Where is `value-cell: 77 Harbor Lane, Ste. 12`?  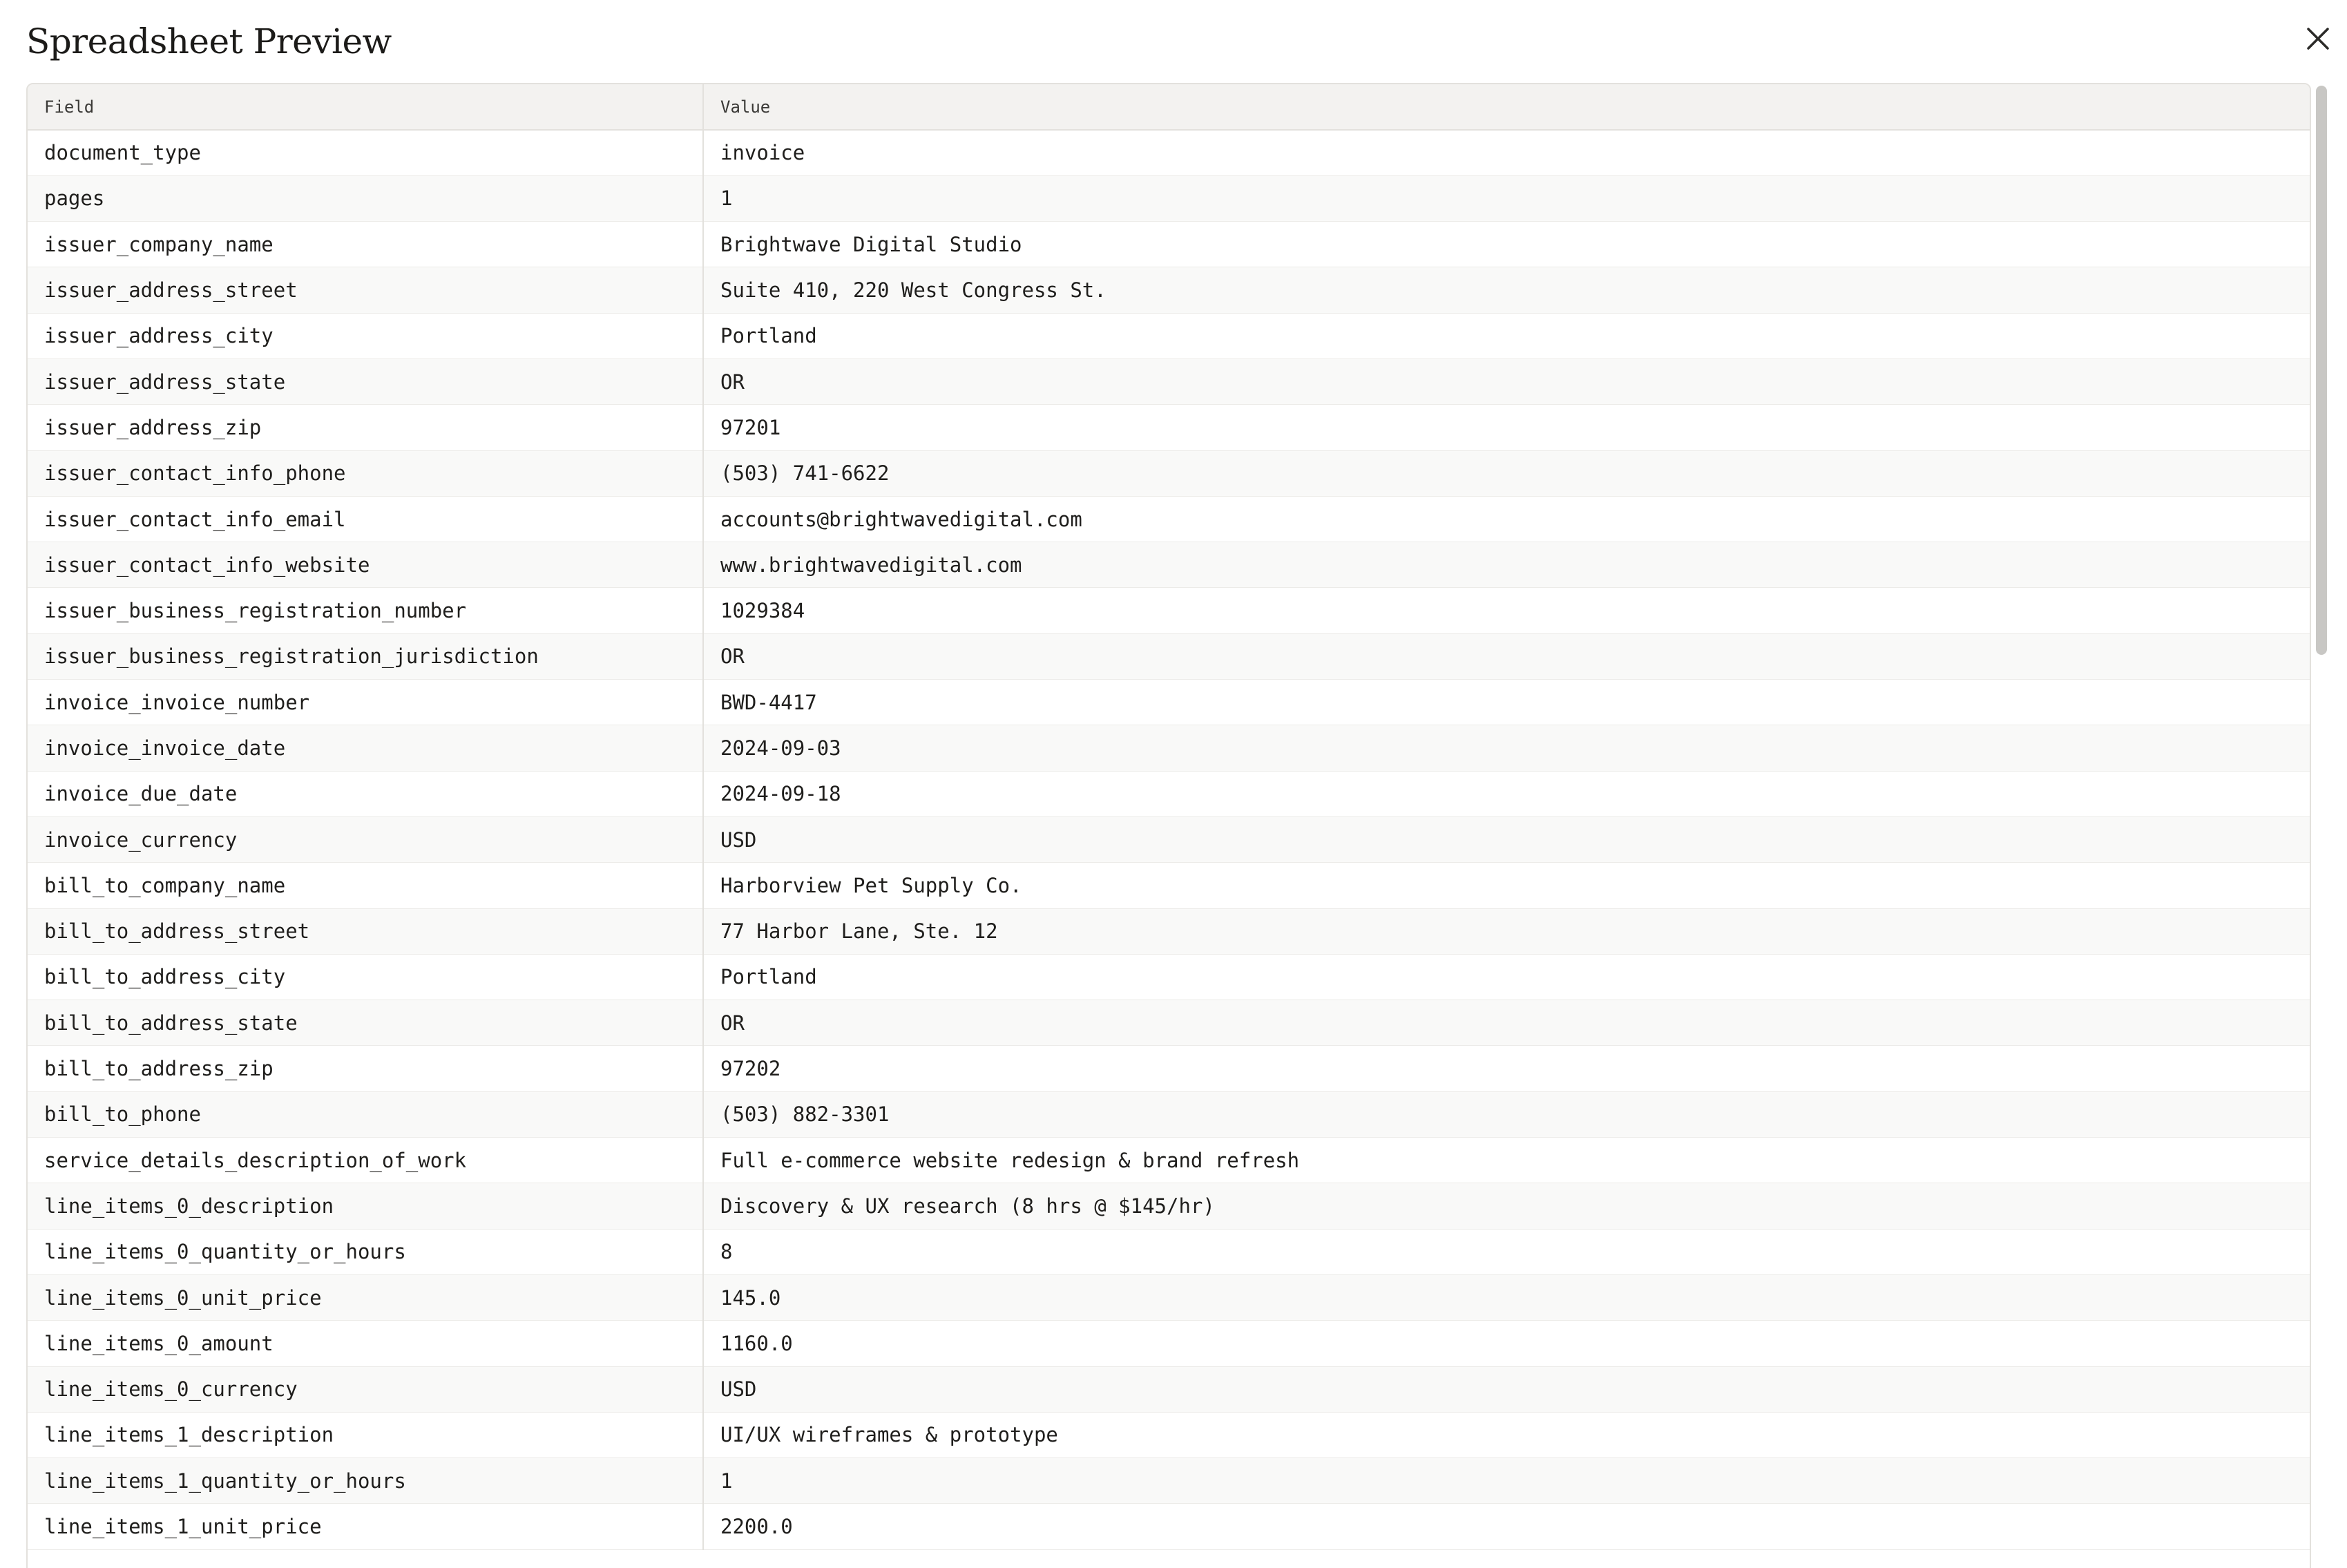 value-cell: 77 Harbor Lane, Ste. 12 is located at coordinates (1507, 931).